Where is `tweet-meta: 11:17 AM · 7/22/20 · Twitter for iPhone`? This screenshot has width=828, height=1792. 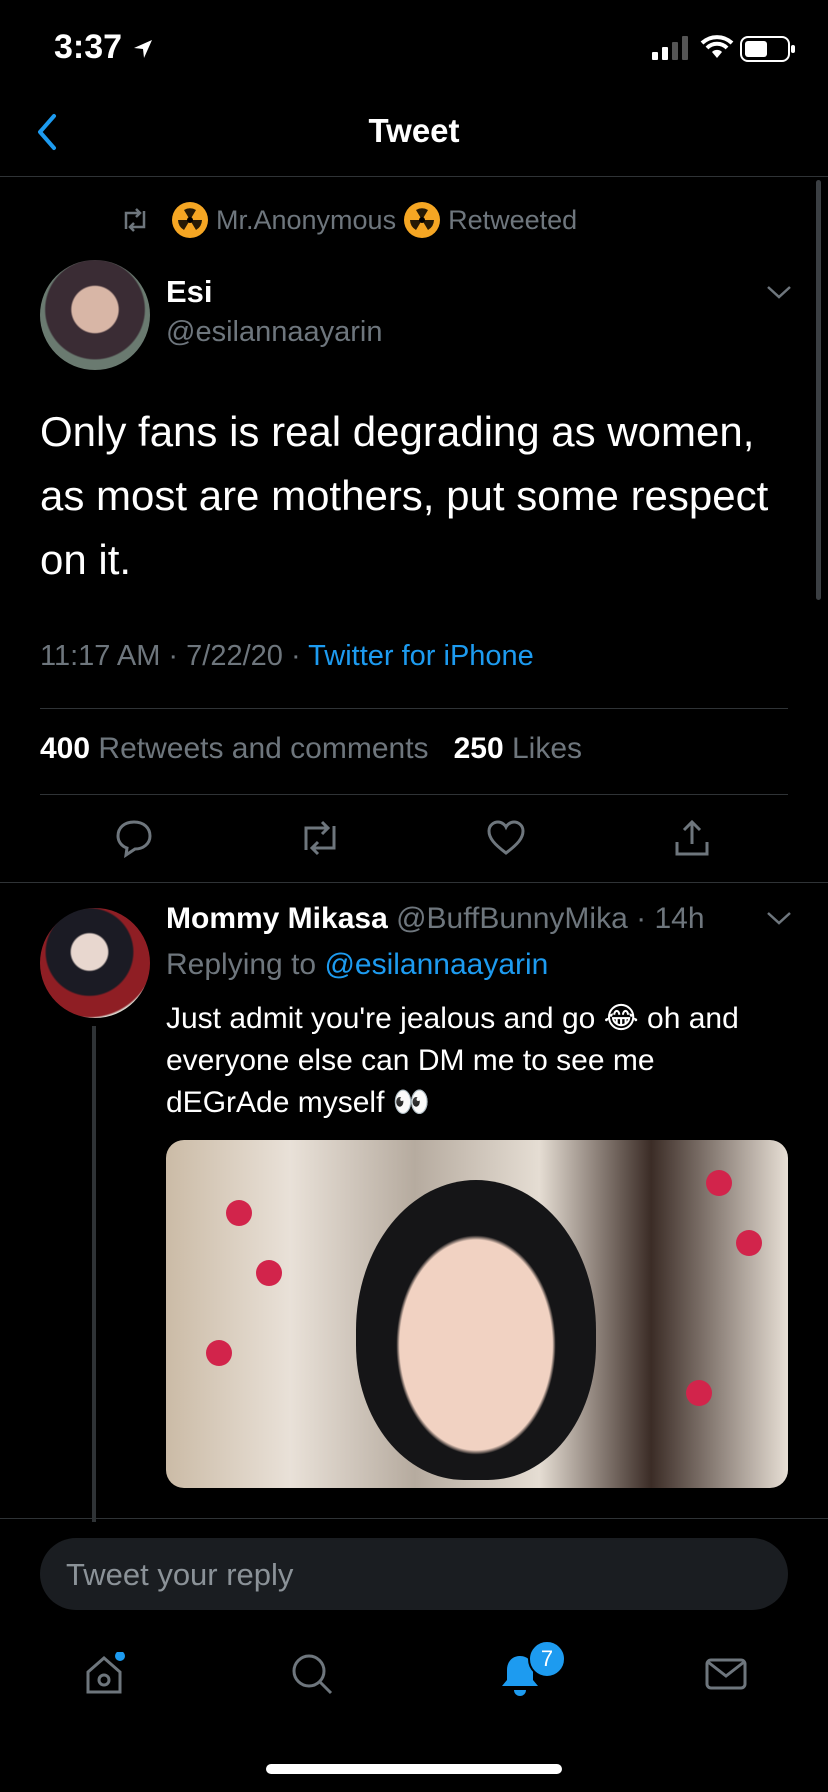
tweet-meta: 11:17 AM · 7/22/20 · Twitter for iPhone is located at coordinates (287, 656).